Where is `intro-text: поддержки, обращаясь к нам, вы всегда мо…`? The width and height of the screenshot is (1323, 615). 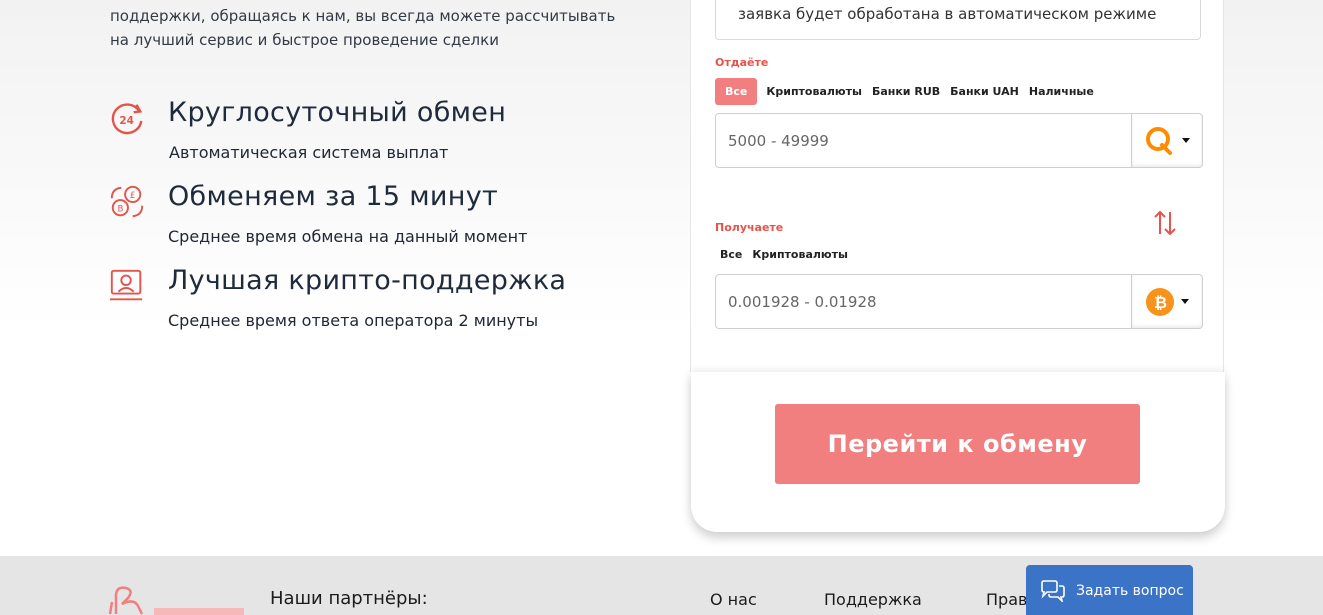
intro-text: поддержки, обращаясь к нам, вы всегда мо… is located at coordinates (390, 28).